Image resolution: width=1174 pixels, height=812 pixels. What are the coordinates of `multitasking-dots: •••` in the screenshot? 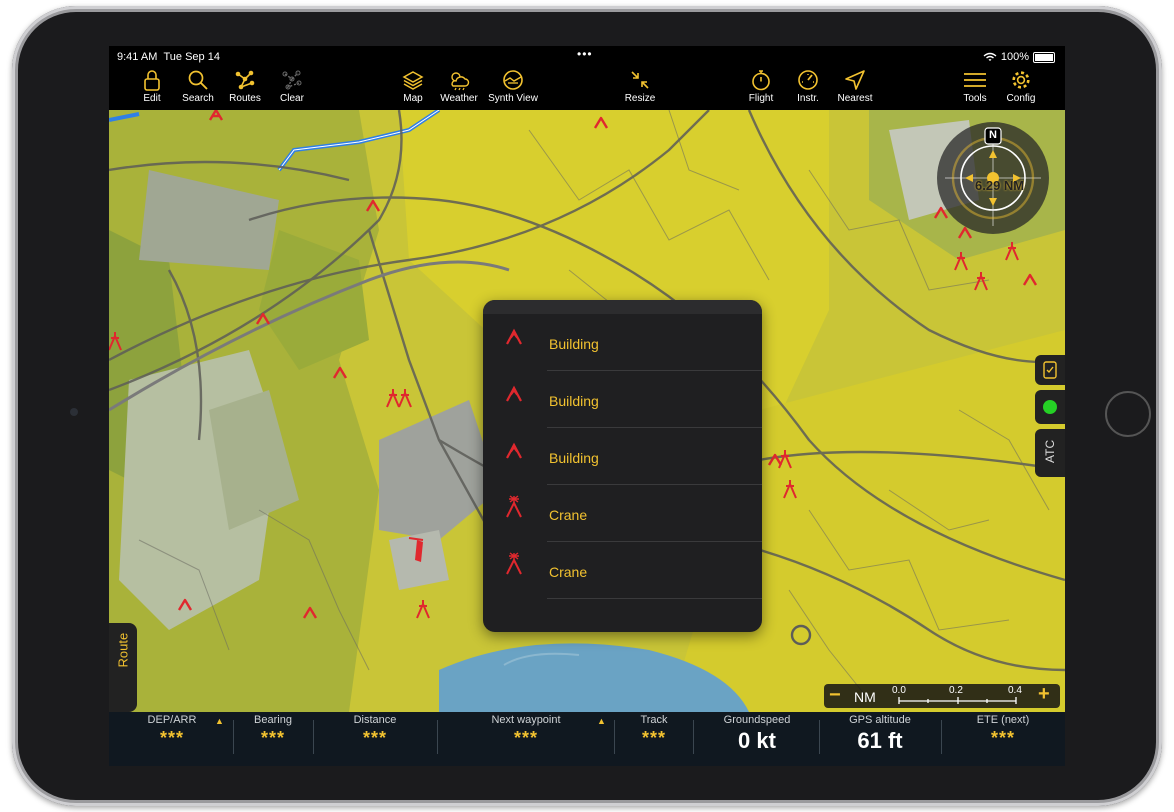 It's located at (585, 54).